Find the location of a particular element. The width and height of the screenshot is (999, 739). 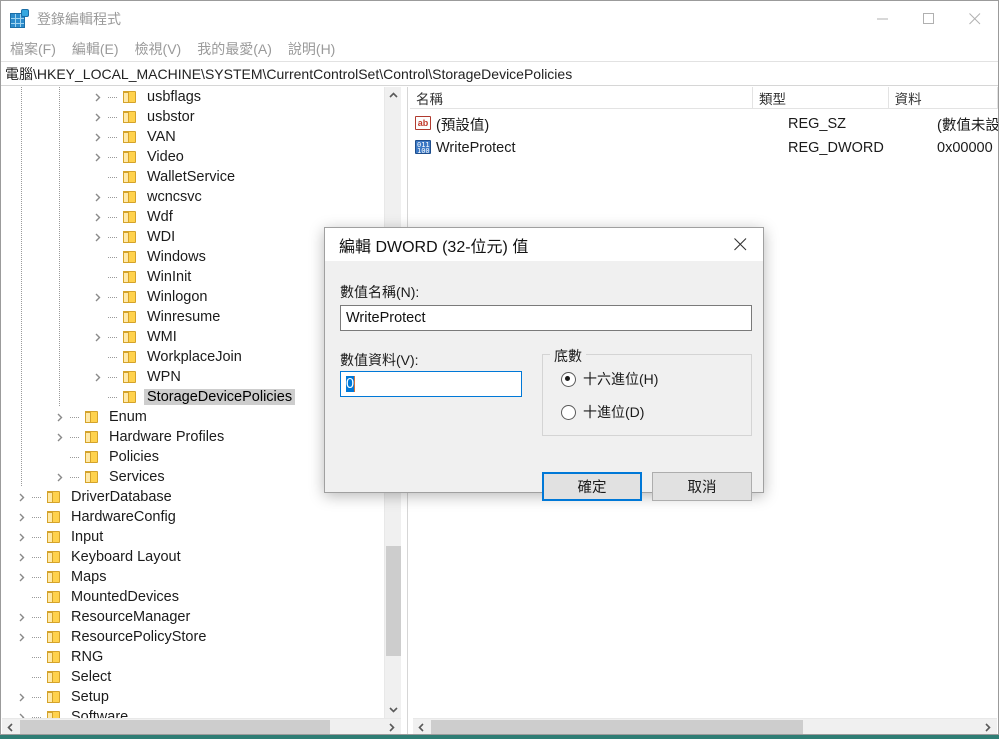

tree-horizontal-scrollbar is located at coordinates (201, 726).